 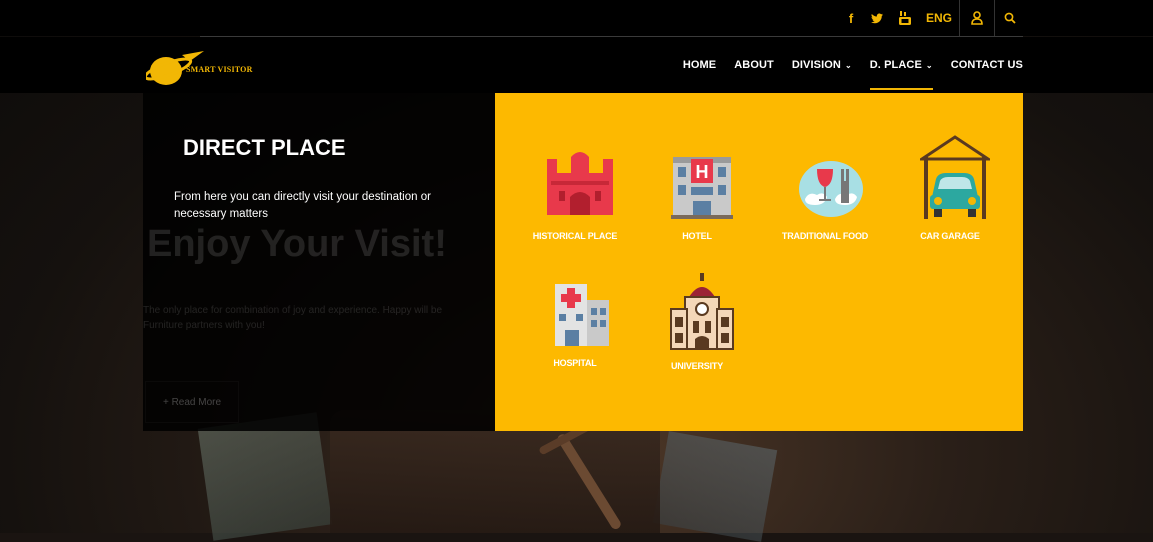 I want to click on traditional-food-icon, so click(x=831, y=189).